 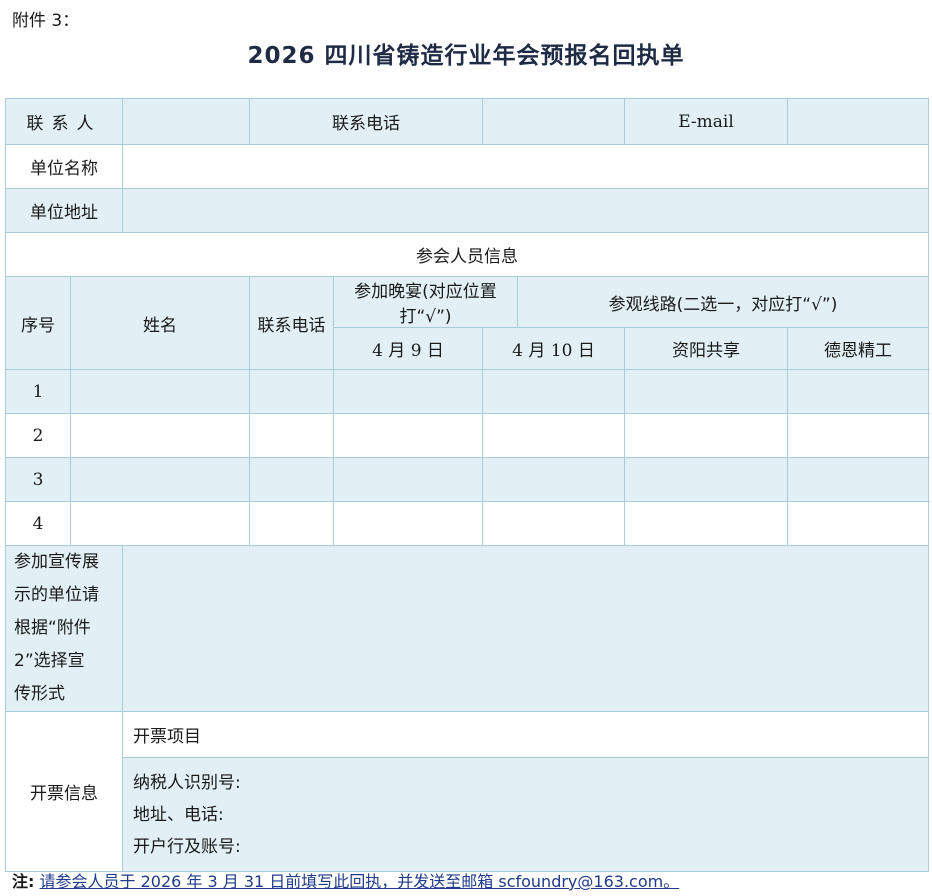 I want to click on email-field, so click(x=858, y=121).